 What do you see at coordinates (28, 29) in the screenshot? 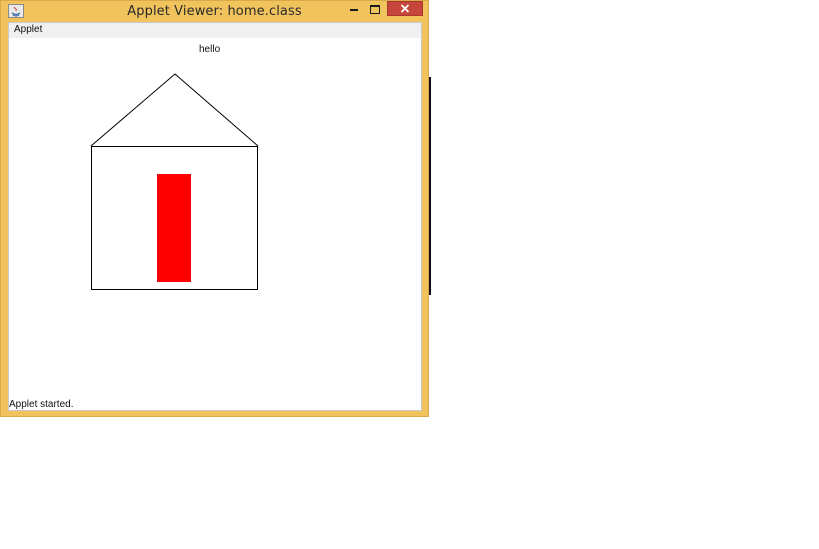
I see `menu-applet: Applet` at bounding box center [28, 29].